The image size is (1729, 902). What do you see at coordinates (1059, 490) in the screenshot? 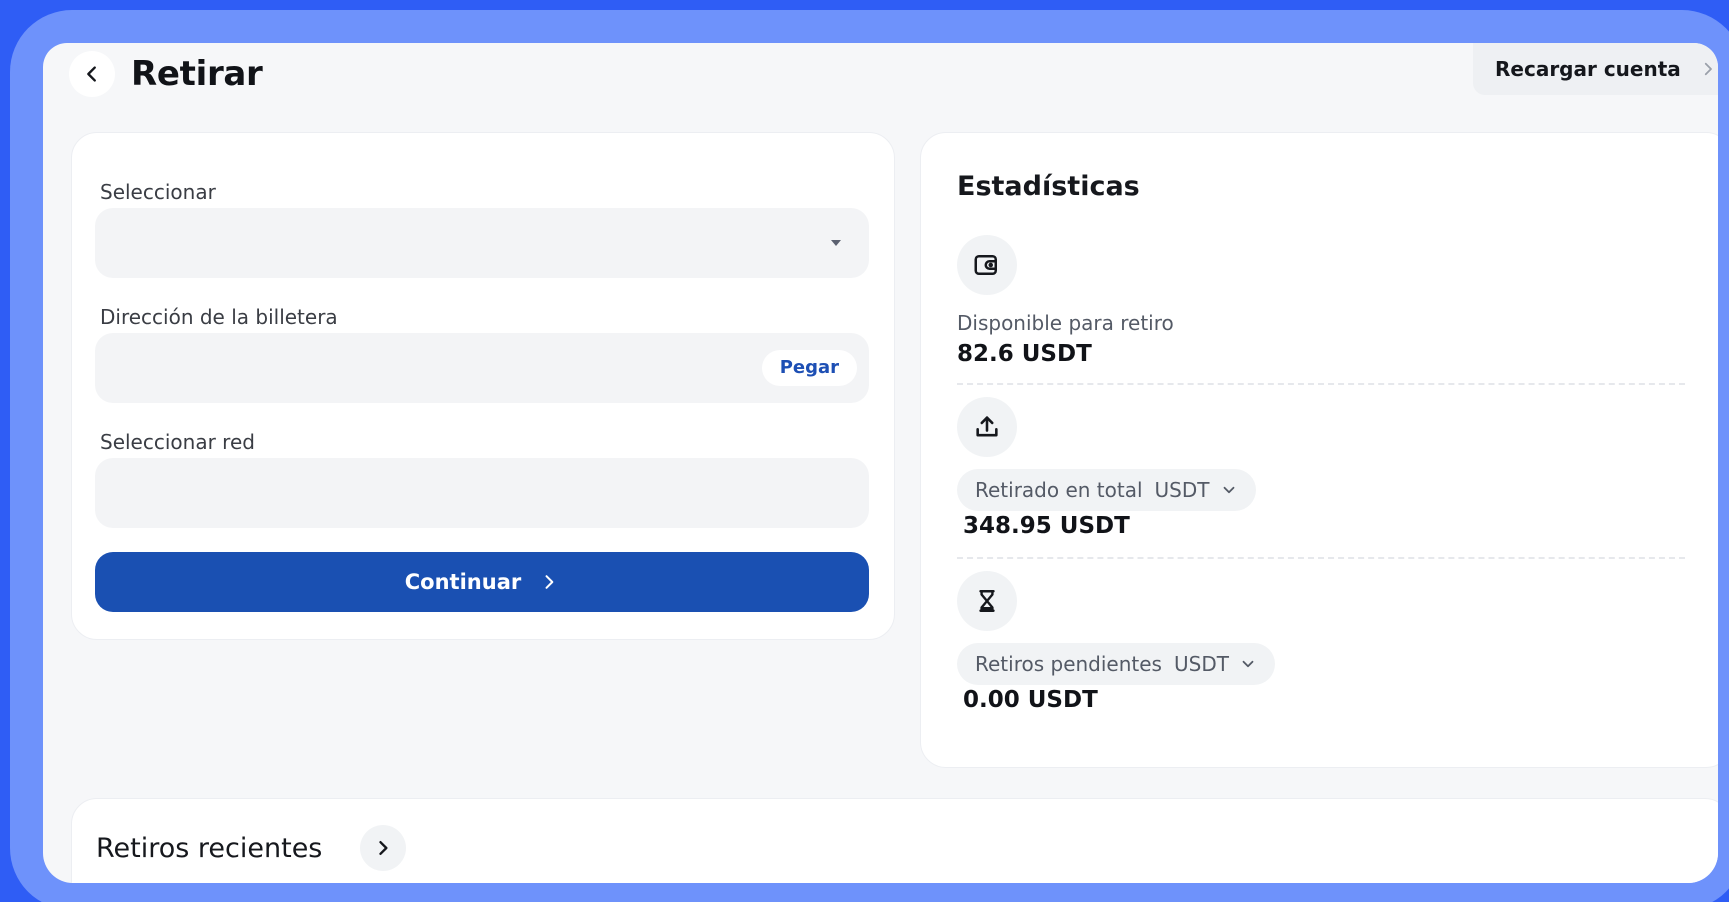
I see `withdrawn-label: Retirado en total` at bounding box center [1059, 490].